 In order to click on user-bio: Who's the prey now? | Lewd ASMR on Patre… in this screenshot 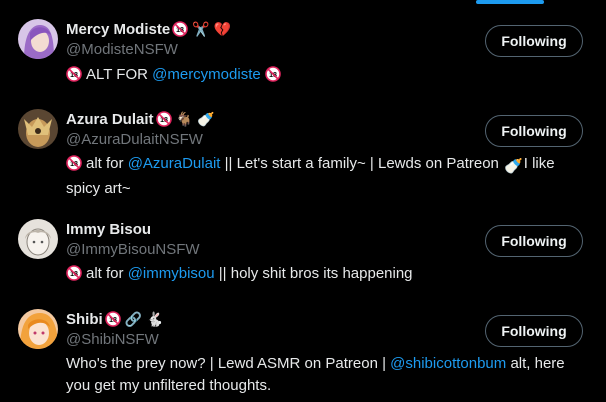, I will do `click(316, 375)`.